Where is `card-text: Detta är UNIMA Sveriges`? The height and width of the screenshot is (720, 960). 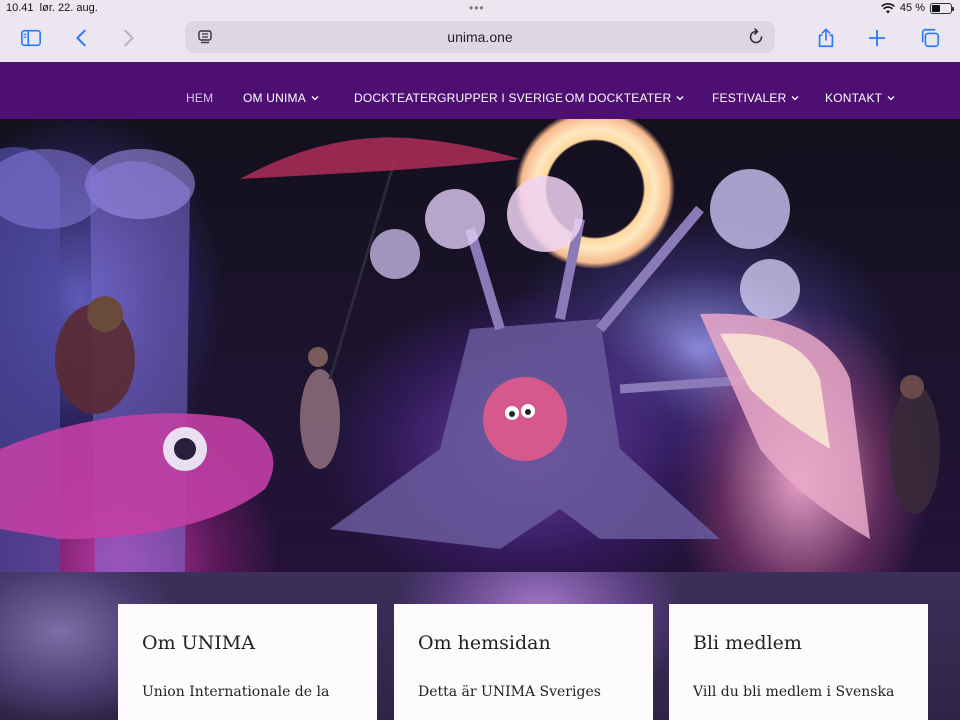 card-text: Detta är UNIMA Sveriges is located at coordinates (509, 692).